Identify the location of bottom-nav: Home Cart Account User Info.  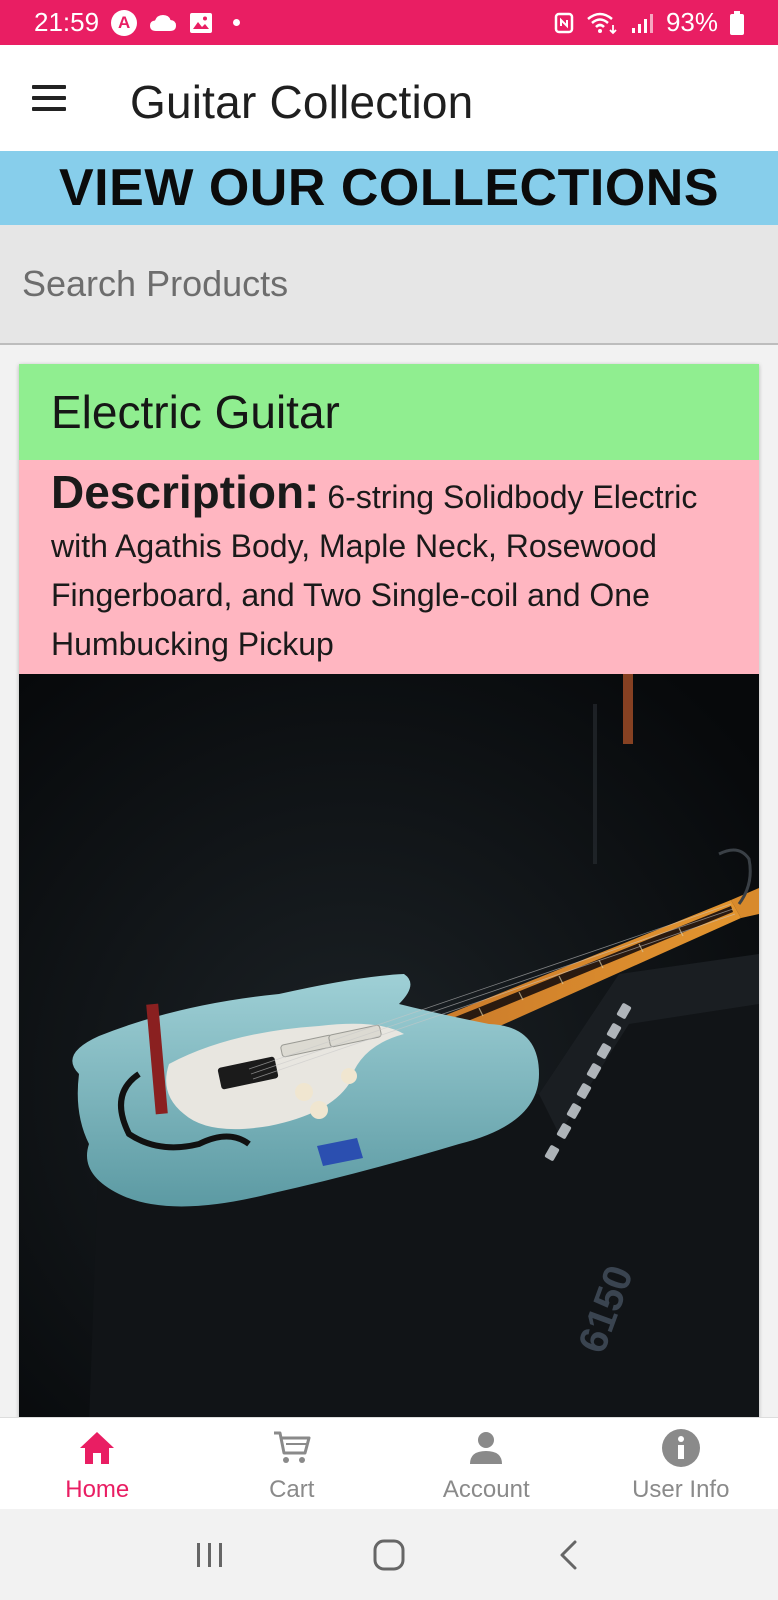
(389, 1463).